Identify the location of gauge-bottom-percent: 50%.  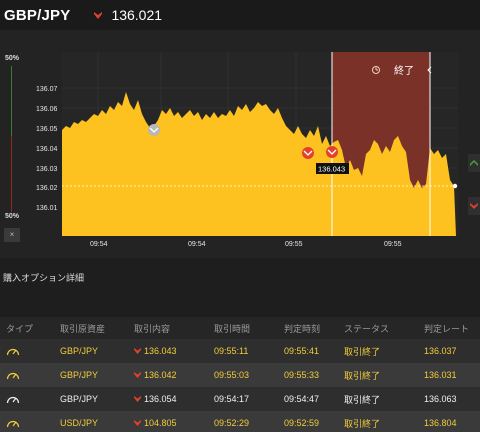
(11, 216).